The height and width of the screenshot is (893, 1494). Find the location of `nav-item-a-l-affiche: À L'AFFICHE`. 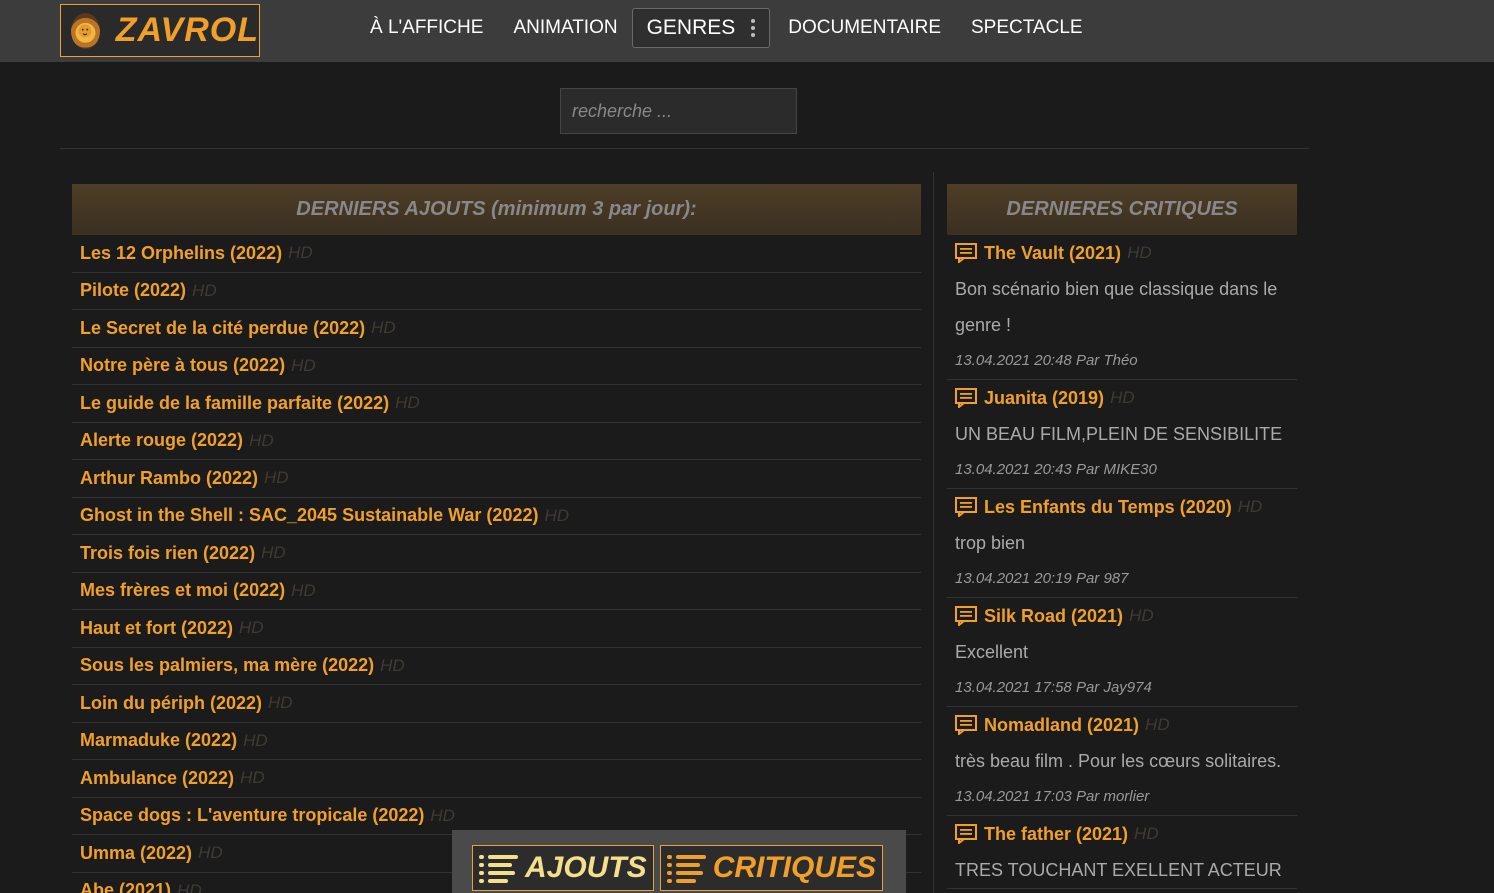

nav-item-a-l-affiche: À L'AFFICHE is located at coordinates (426, 28).